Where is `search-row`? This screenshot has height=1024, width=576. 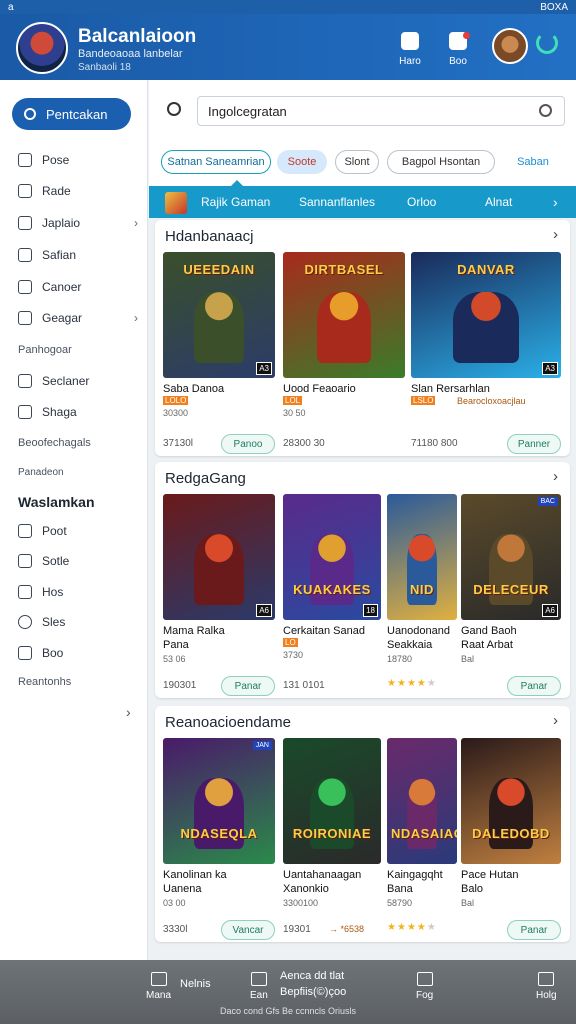 search-row is located at coordinates (362, 109).